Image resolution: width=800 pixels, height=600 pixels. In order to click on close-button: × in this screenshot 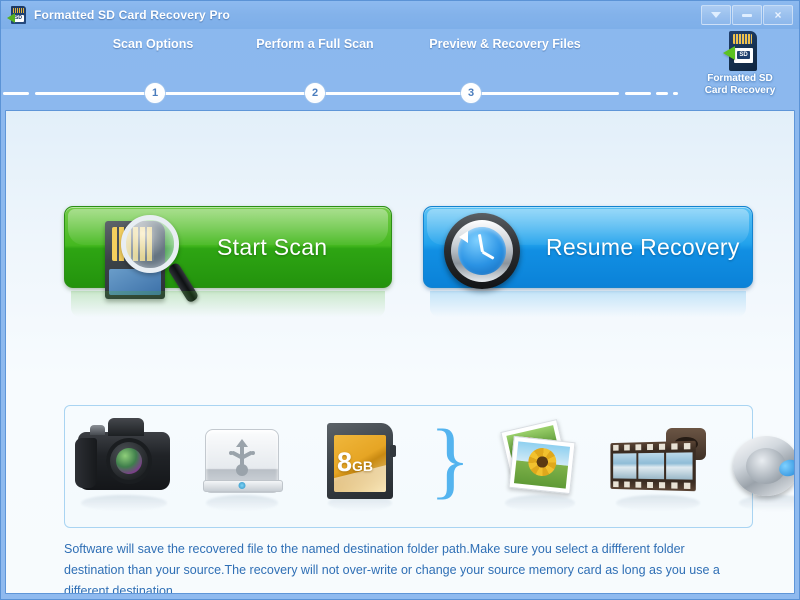, I will do `click(778, 15)`.